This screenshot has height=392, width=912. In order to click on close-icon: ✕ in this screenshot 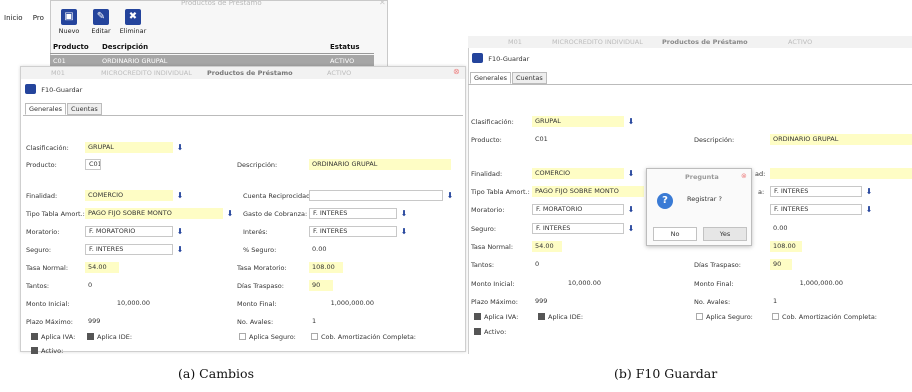, I will do `click(382, 3)`.